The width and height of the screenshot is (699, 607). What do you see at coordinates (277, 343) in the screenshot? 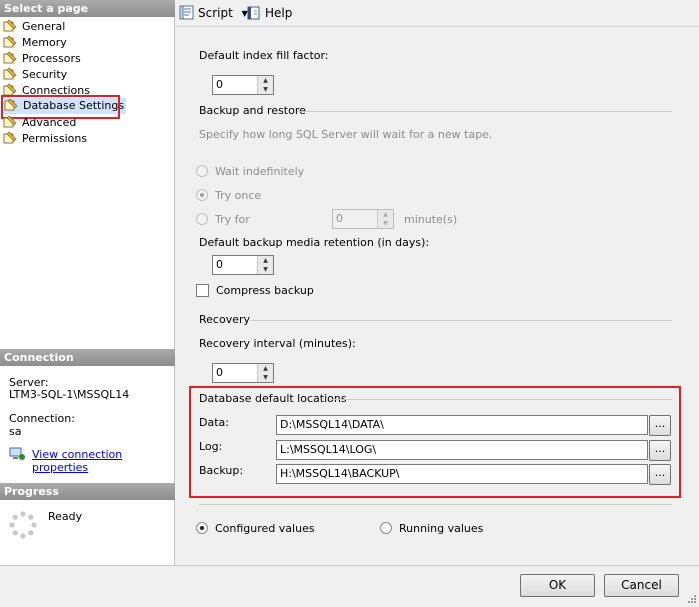
I see `recovery-interval-label: Recovery interval (minutes):` at bounding box center [277, 343].